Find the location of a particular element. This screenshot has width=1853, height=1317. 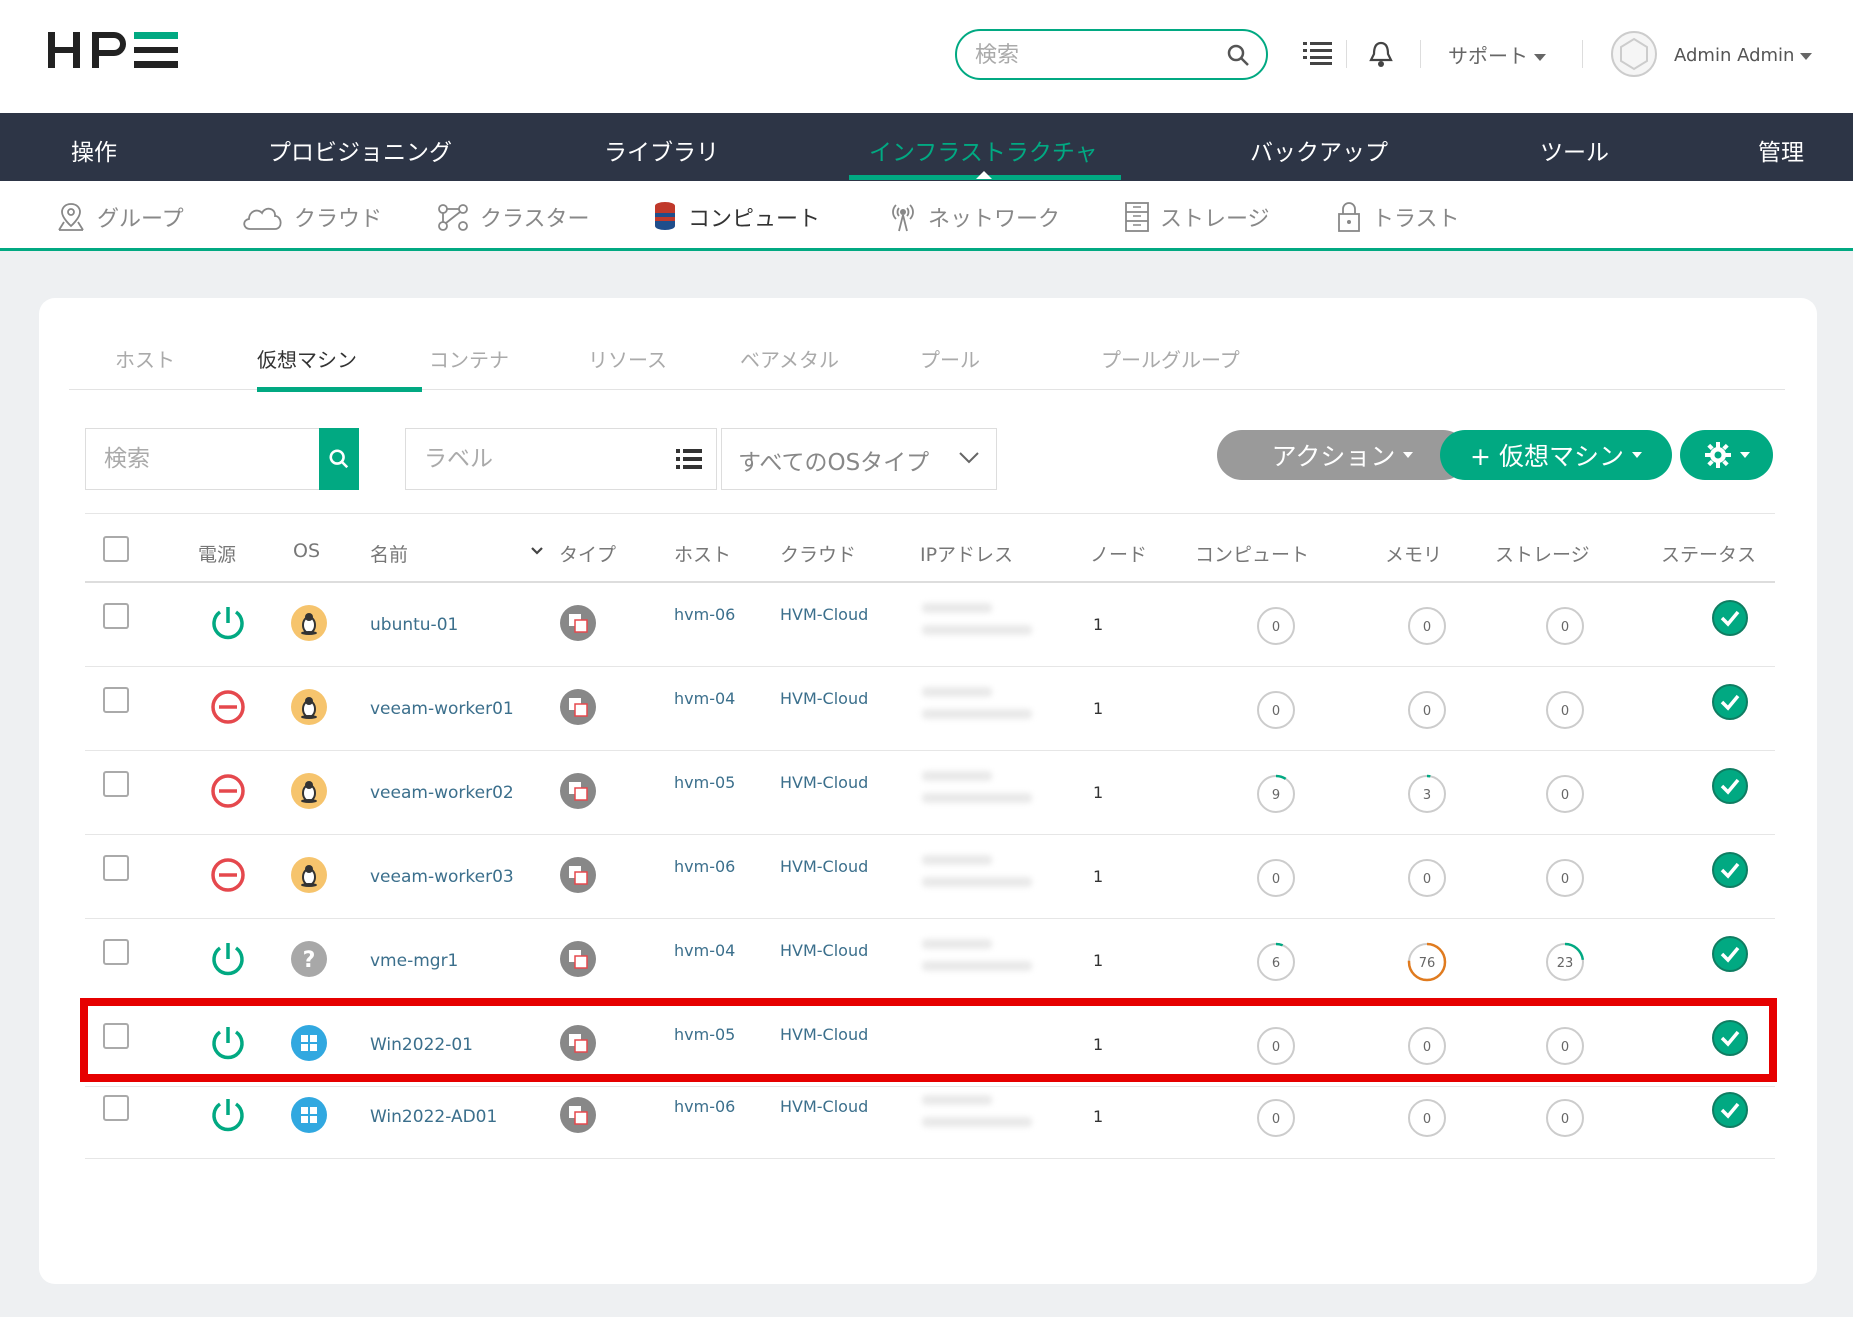

label-filter is located at coordinates (561, 459).